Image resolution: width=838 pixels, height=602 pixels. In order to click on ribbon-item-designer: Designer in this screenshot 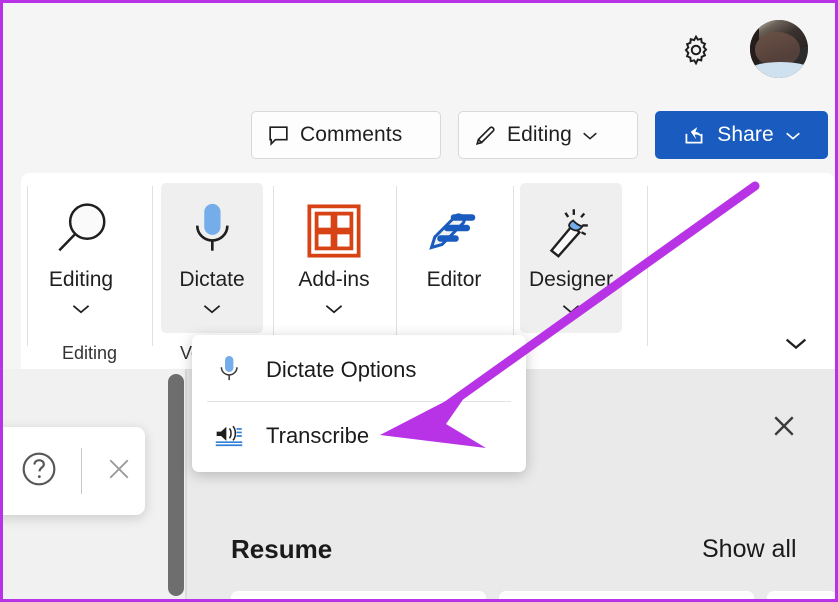, I will do `click(571, 258)`.